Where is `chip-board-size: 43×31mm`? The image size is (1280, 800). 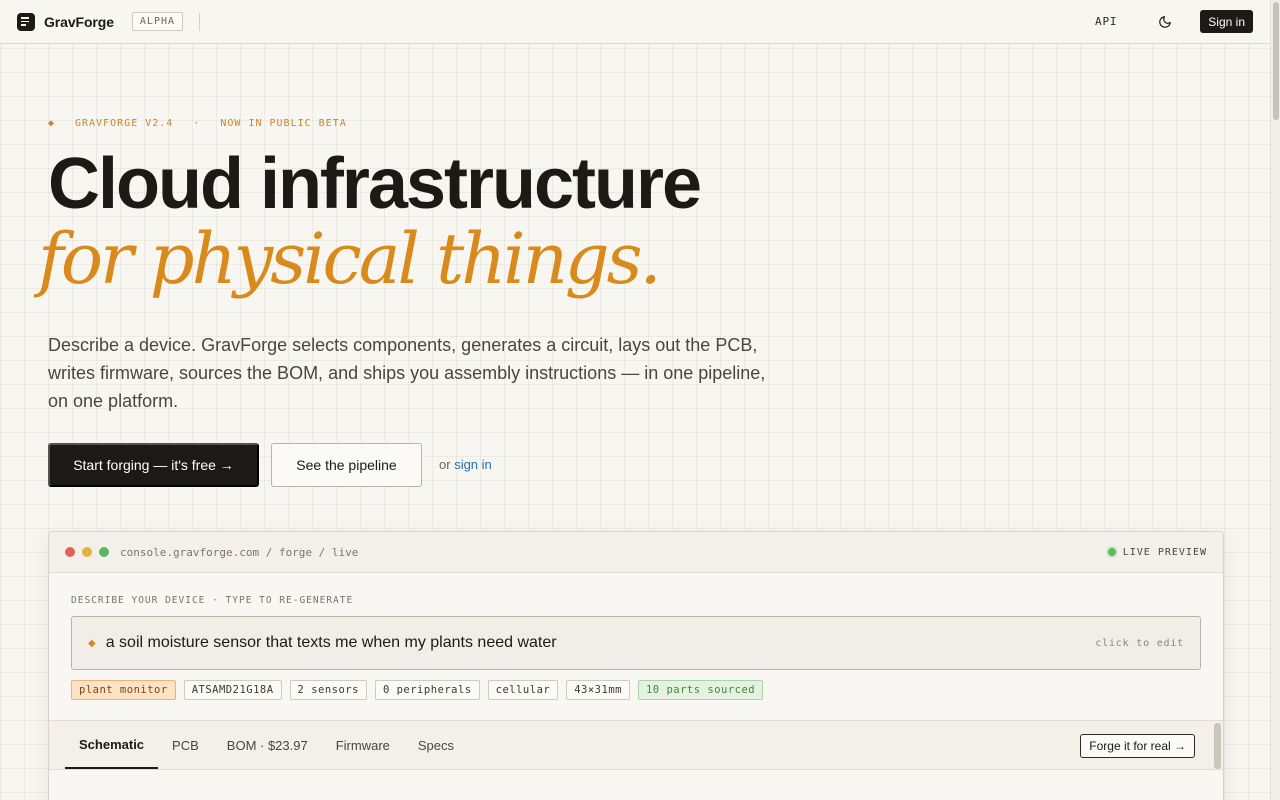 chip-board-size: 43×31mm is located at coordinates (598, 690).